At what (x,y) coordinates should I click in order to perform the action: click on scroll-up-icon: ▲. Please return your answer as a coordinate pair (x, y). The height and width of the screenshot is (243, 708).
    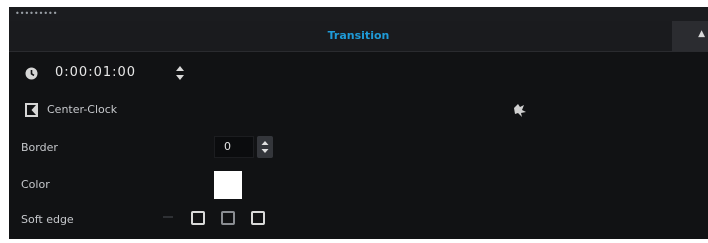
    Looking at the image, I should click on (701, 34).